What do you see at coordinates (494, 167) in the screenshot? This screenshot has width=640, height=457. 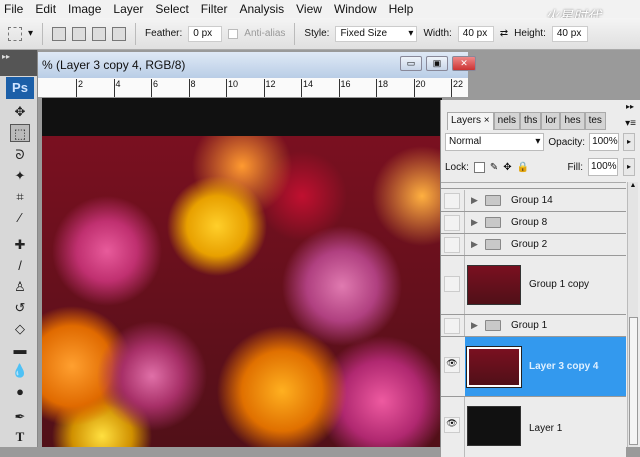 I see `lock-pixels-icon: ✎` at bounding box center [494, 167].